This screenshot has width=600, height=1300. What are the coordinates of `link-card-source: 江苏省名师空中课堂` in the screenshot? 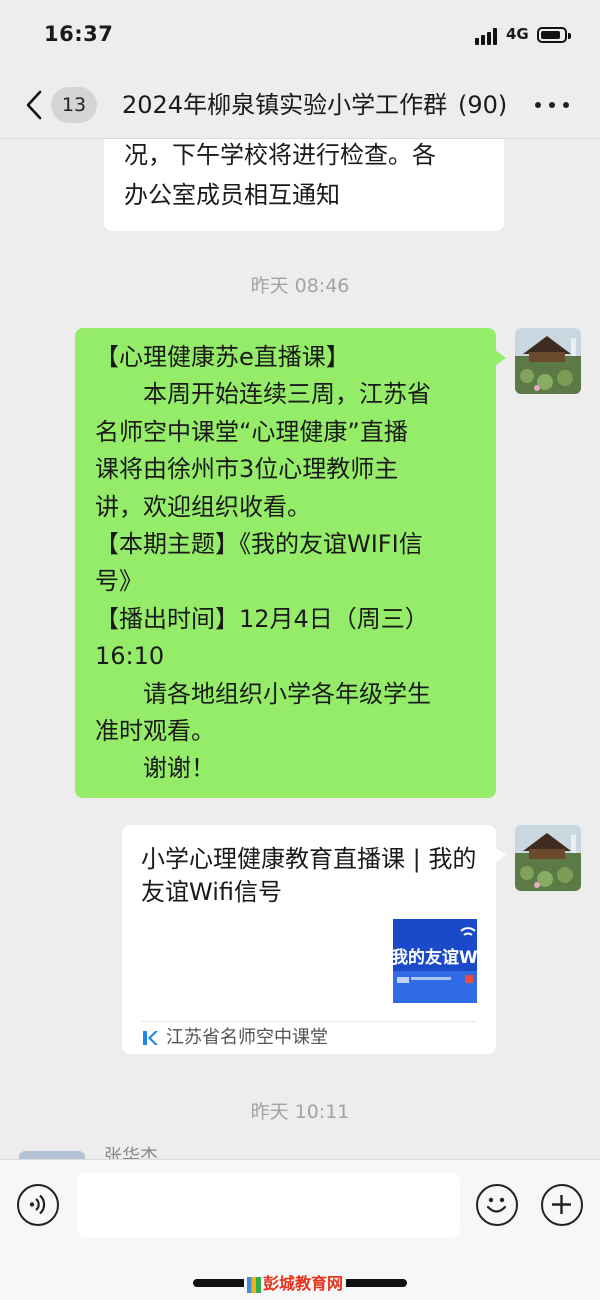 It's located at (247, 1037).